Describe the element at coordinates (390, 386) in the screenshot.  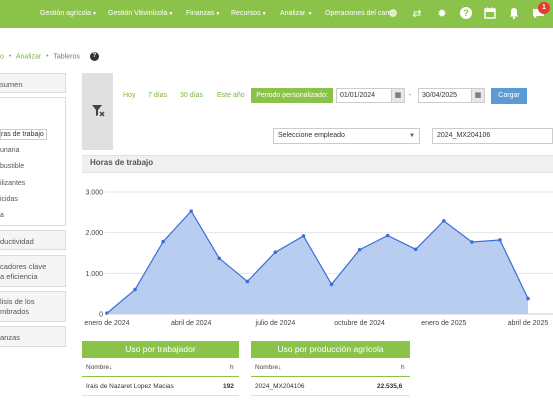
I see `table-row-value: 22.535,6` at that location.